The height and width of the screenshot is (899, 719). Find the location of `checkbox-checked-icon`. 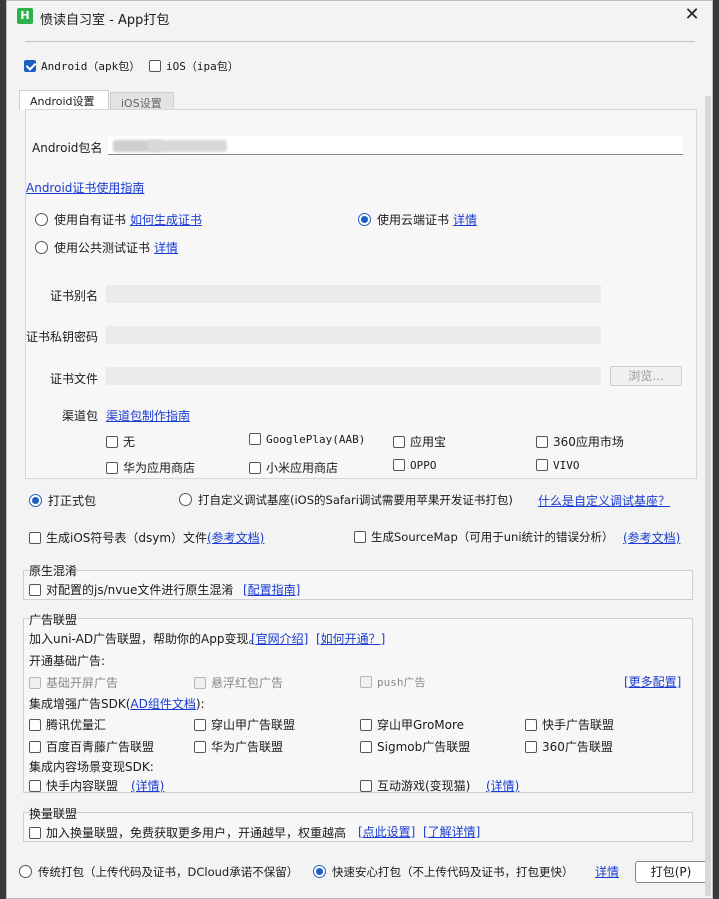

checkbox-checked-icon is located at coordinates (30, 66).